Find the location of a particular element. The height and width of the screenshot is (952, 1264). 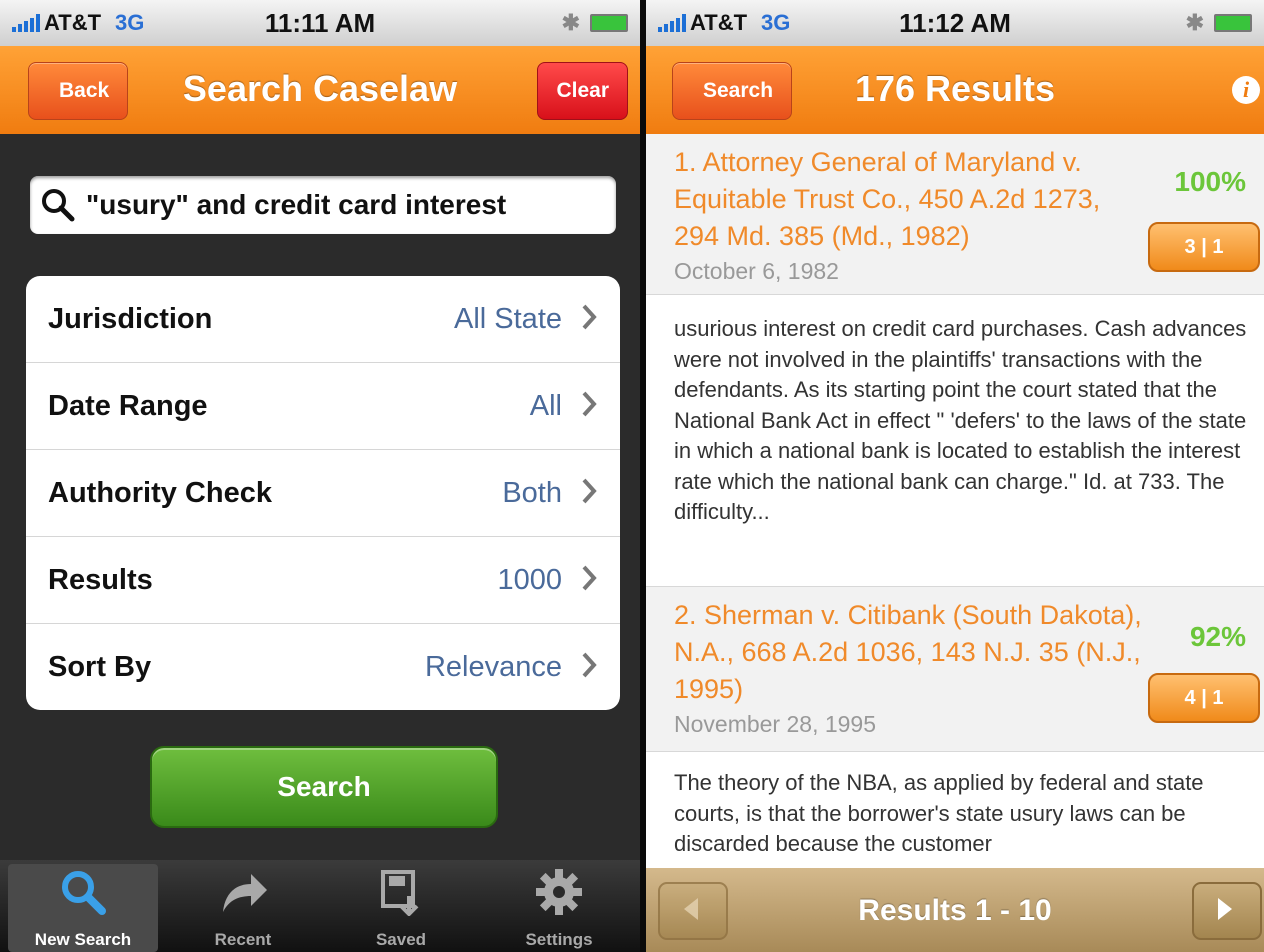

status-bar: AT&T 3G 11:11 AM ✱ is located at coordinates (320, 23).